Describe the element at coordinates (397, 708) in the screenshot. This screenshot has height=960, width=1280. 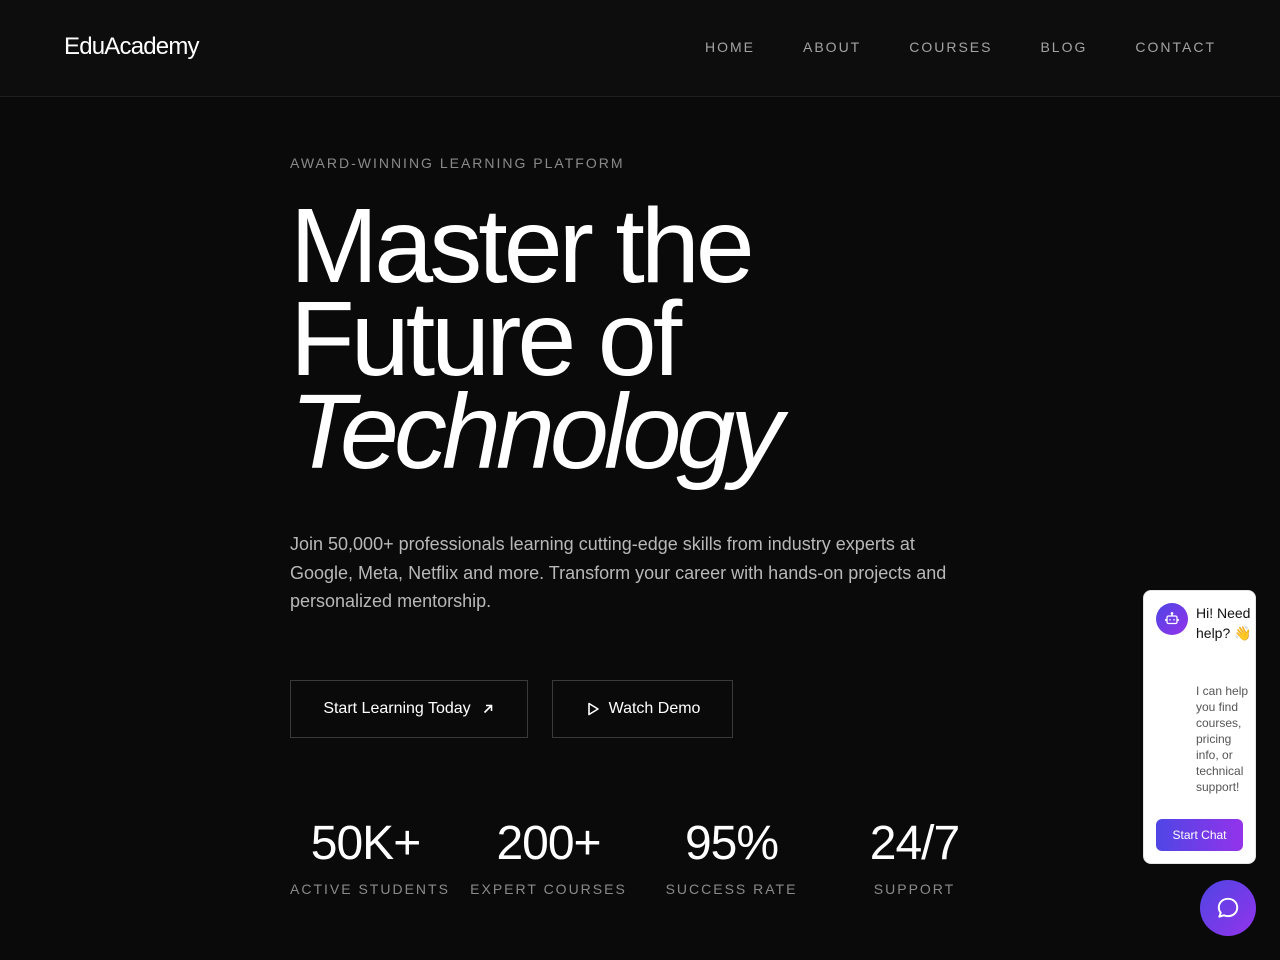
I see `start-learning-label: Start Learning Today` at that location.